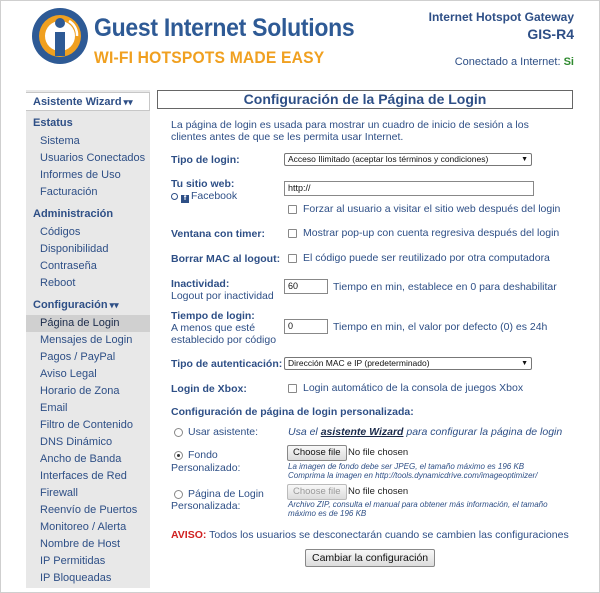 The height and width of the screenshot is (593, 600). I want to click on page-title: Configuración de la Página de Login, so click(365, 99).